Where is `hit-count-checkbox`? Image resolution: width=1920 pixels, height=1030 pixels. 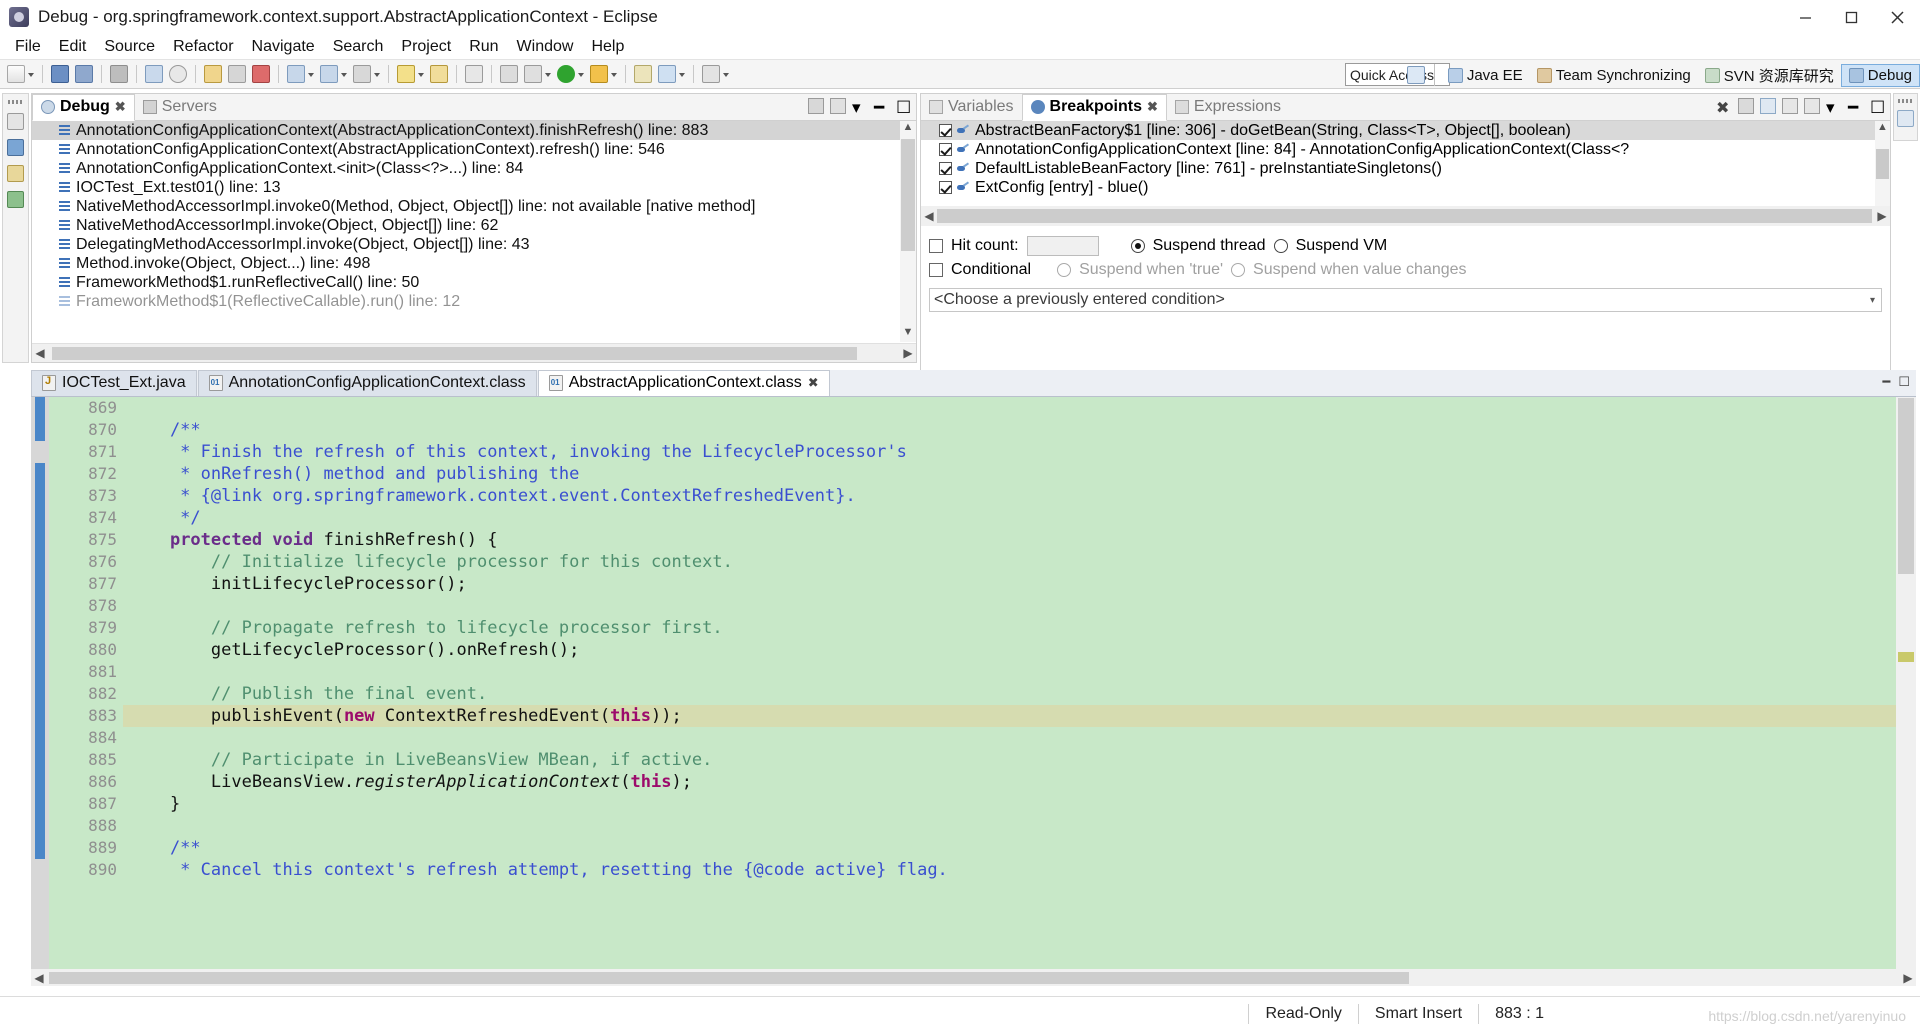 hit-count-checkbox is located at coordinates (936, 246).